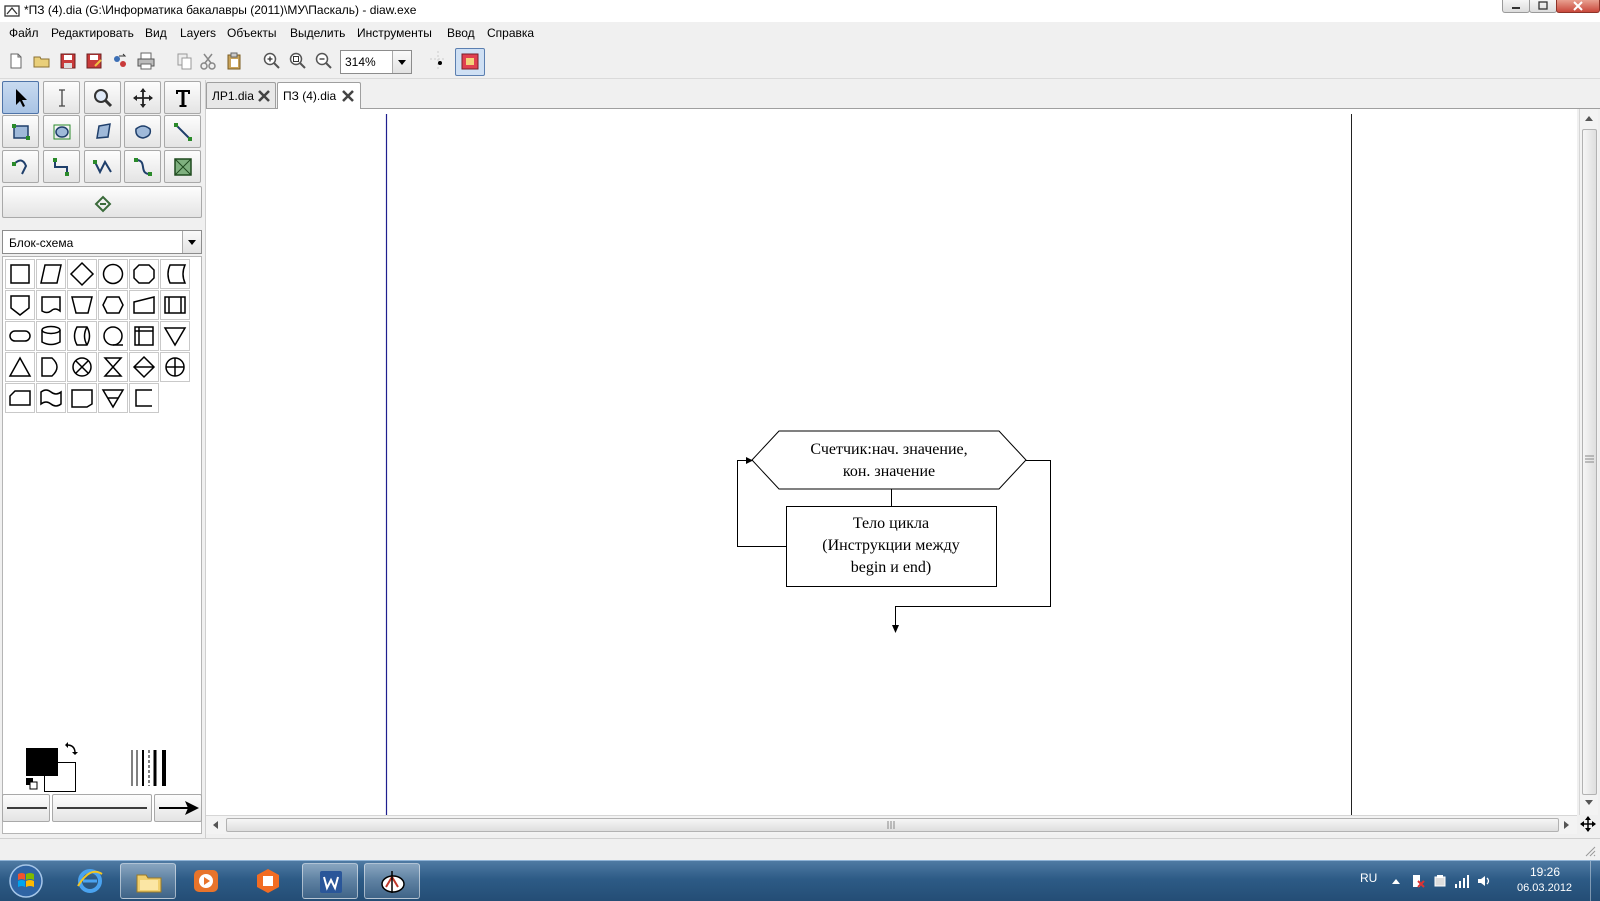 The width and height of the screenshot is (1600, 901). Describe the element at coordinates (102, 97) in the screenshot. I see `magnify-tool` at that location.